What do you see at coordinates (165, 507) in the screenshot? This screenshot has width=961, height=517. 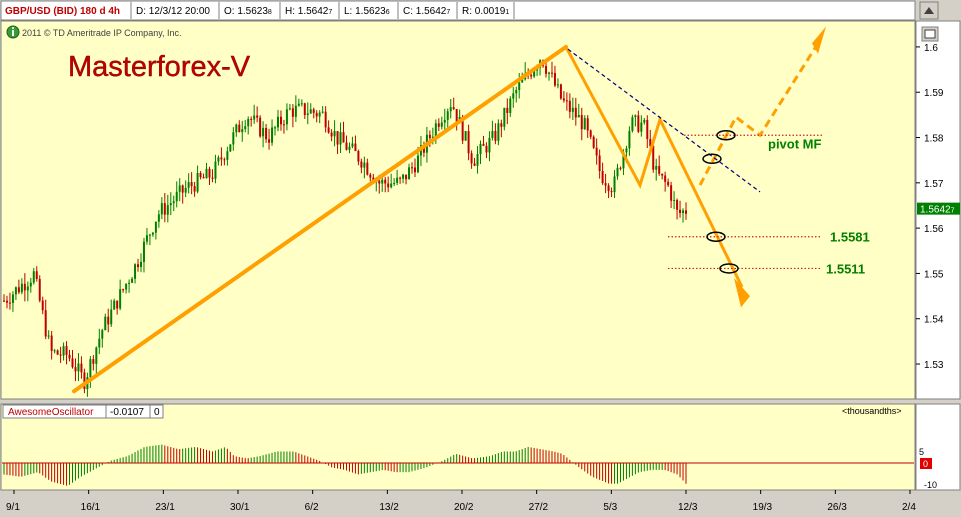 I see `x-tick-label: 23/1` at bounding box center [165, 507].